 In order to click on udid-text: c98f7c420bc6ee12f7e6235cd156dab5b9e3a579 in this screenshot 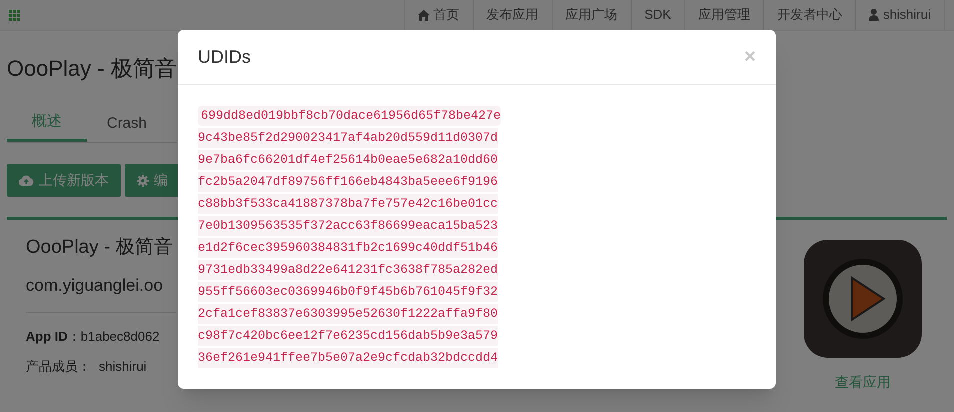, I will do `click(348, 336)`.